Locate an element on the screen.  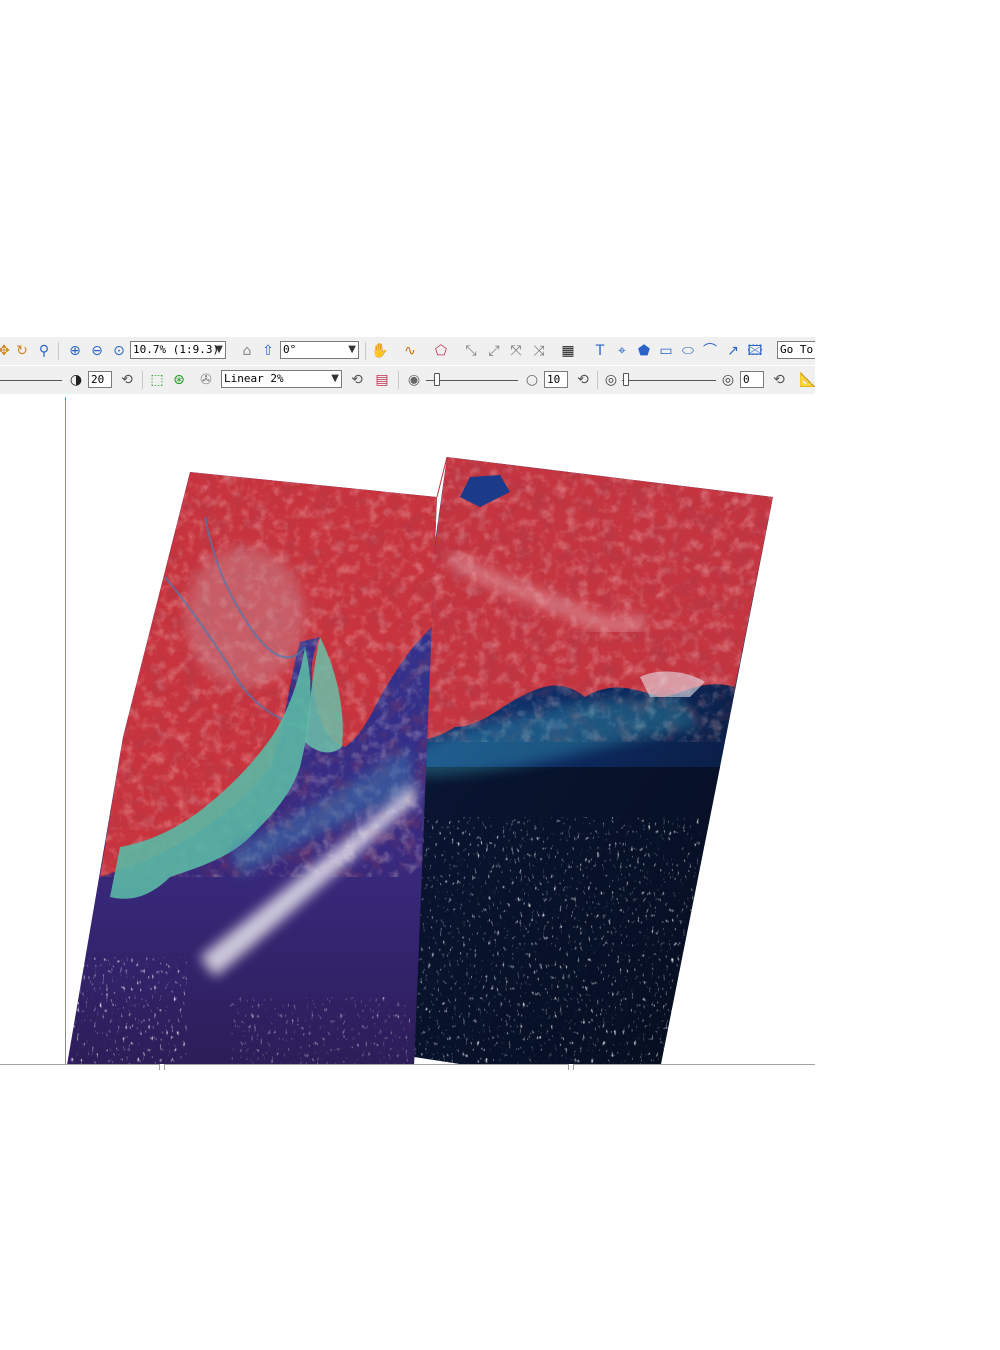
ellipse-annotation-icon: ⬭ is located at coordinates (688, 351).